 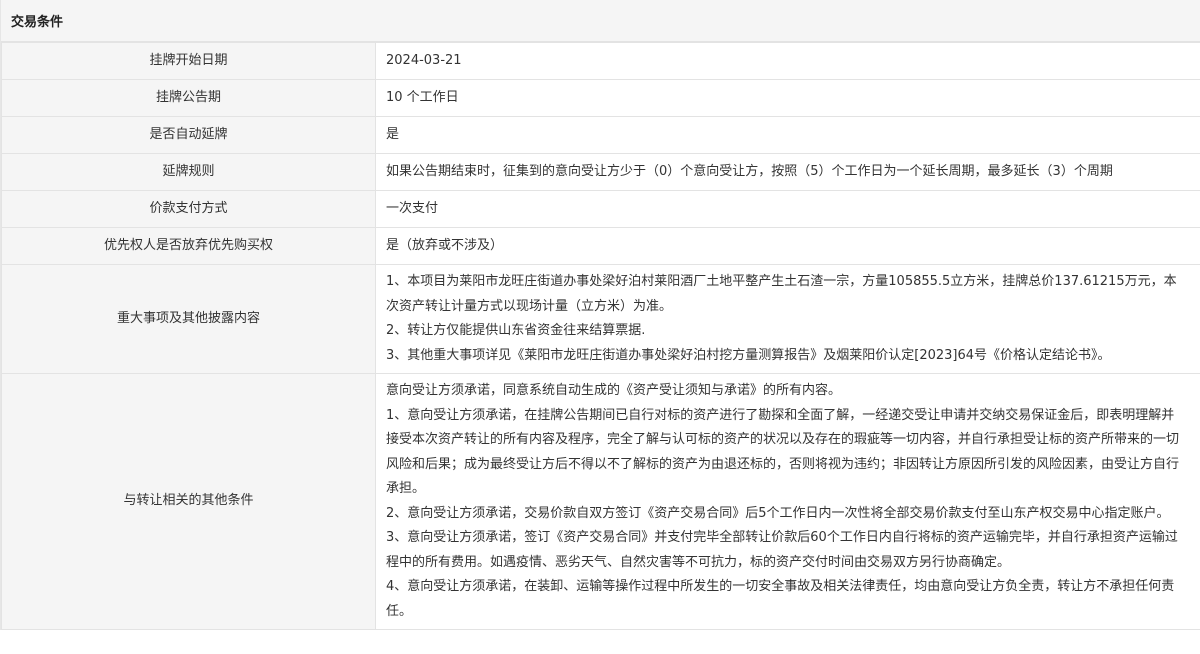 I want to click on table-row: 优先权人是否放弃优先购买权 是（放弃或不涉及）, so click(x=600, y=246).